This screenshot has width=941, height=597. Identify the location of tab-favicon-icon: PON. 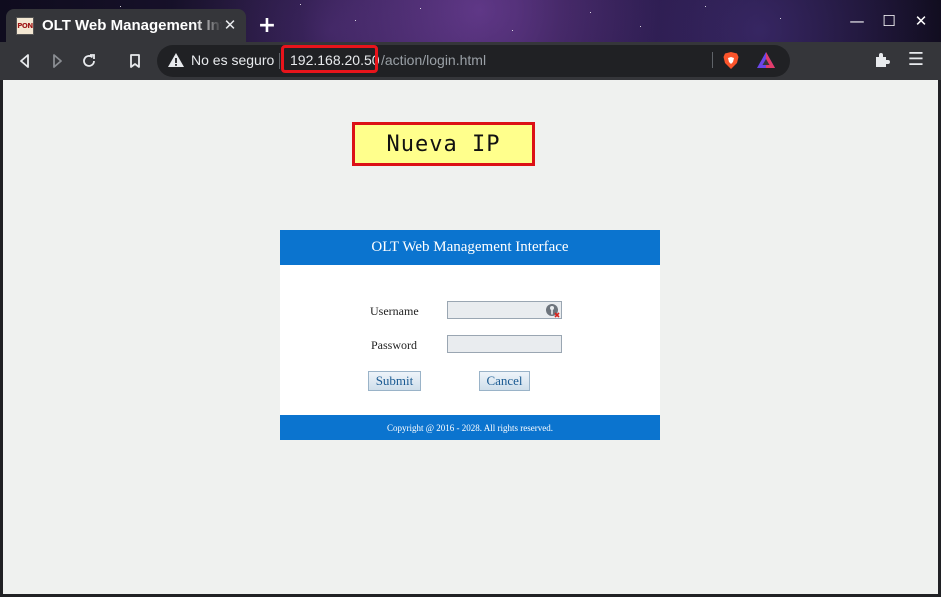
(25, 25).